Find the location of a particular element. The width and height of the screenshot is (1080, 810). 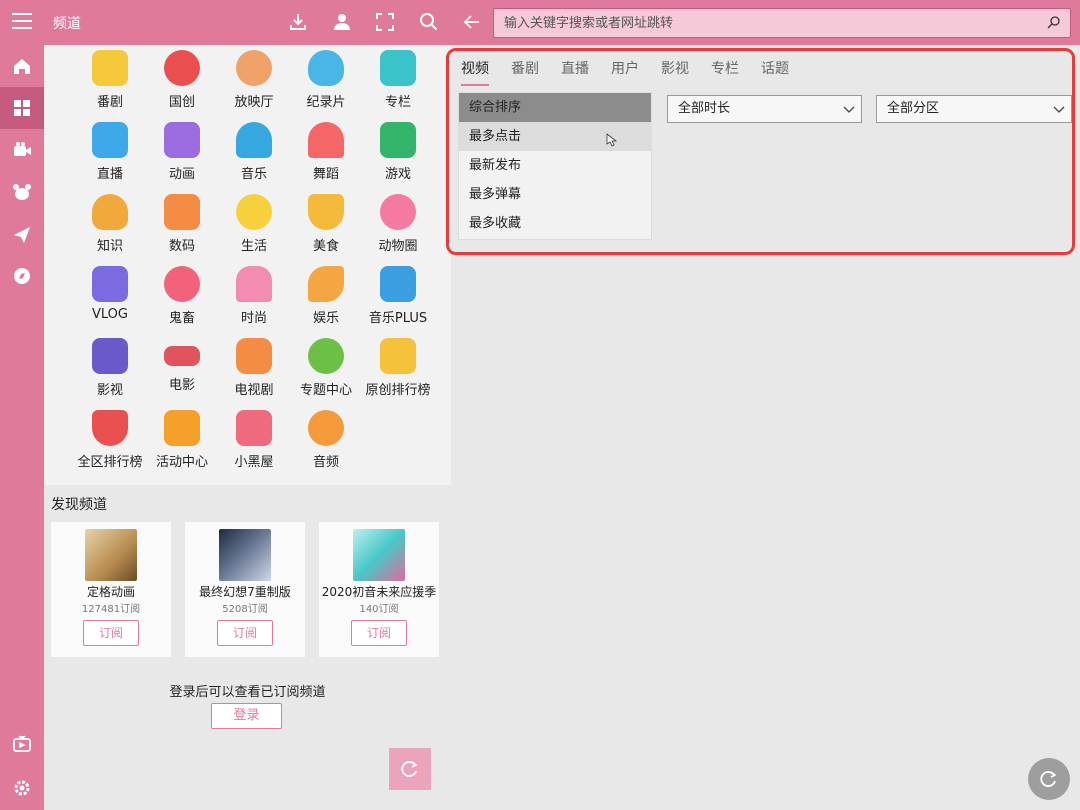

duration-filter: 全部时长 is located at coordinates (764, 109).